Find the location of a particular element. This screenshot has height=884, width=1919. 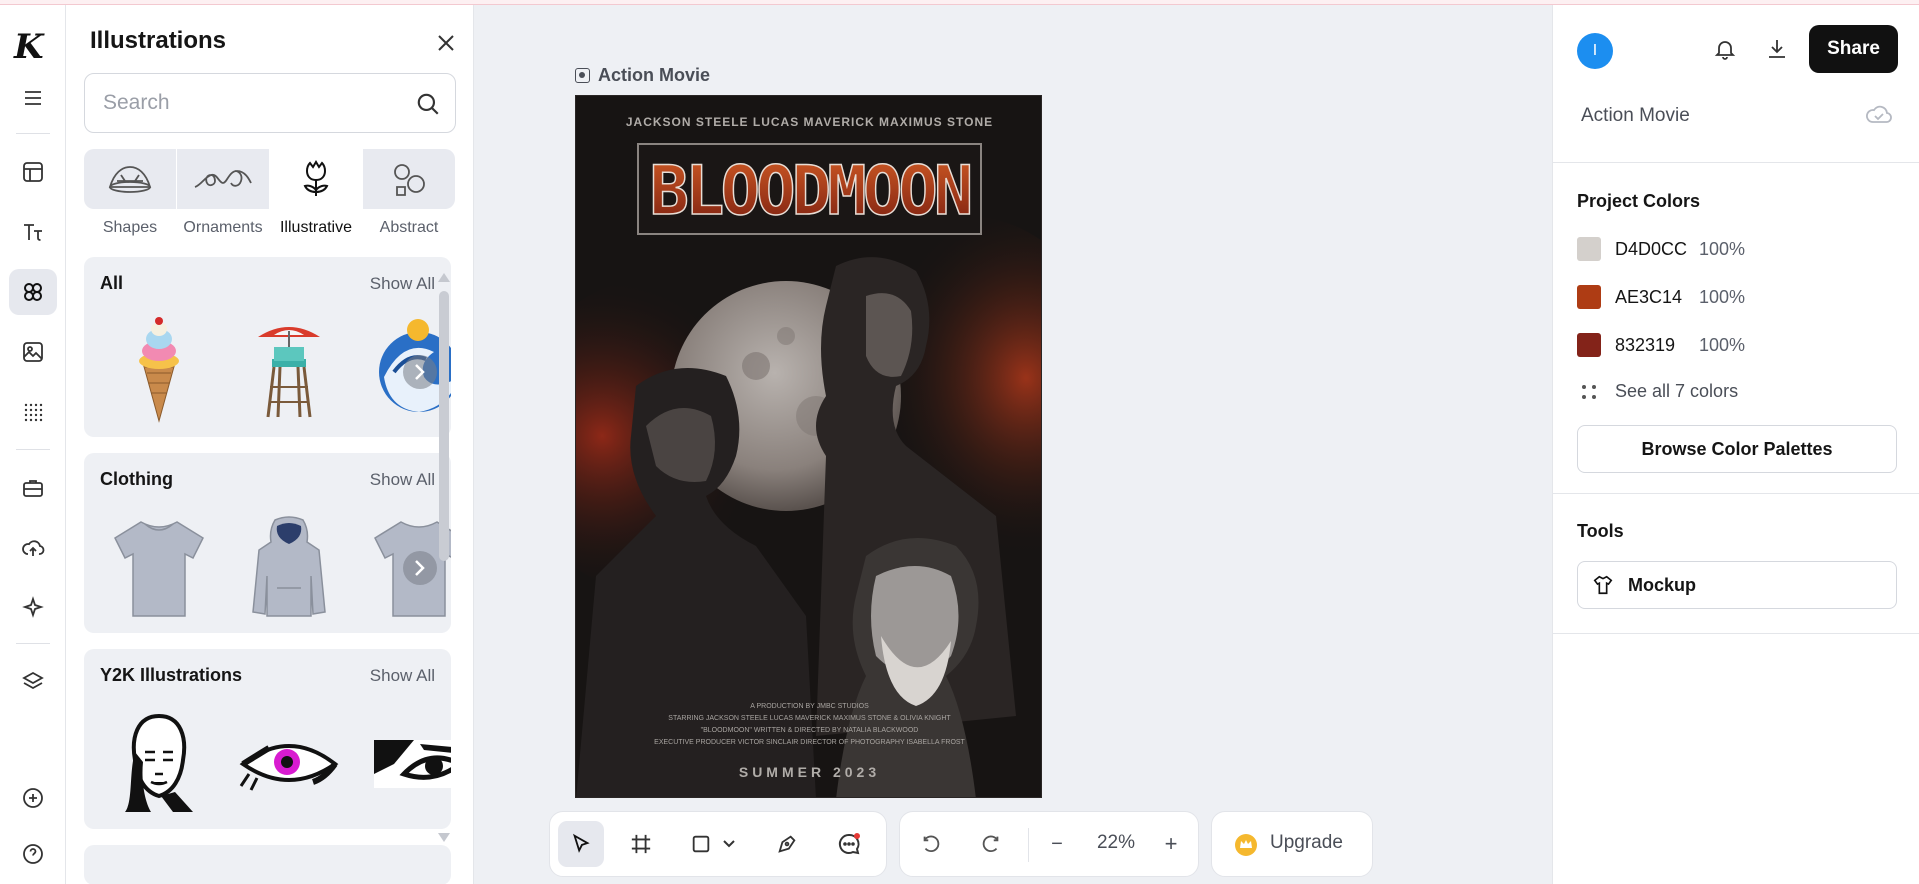

photos-icon is located at coordinates (33, 352).